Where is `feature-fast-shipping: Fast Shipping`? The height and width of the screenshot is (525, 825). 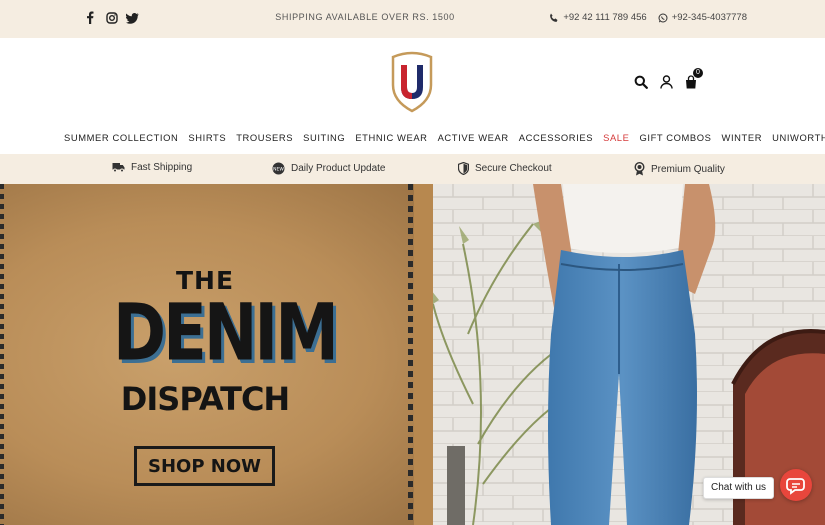
feature-fast-shipping: Fast Shipping is located at coordinates (152, 167).